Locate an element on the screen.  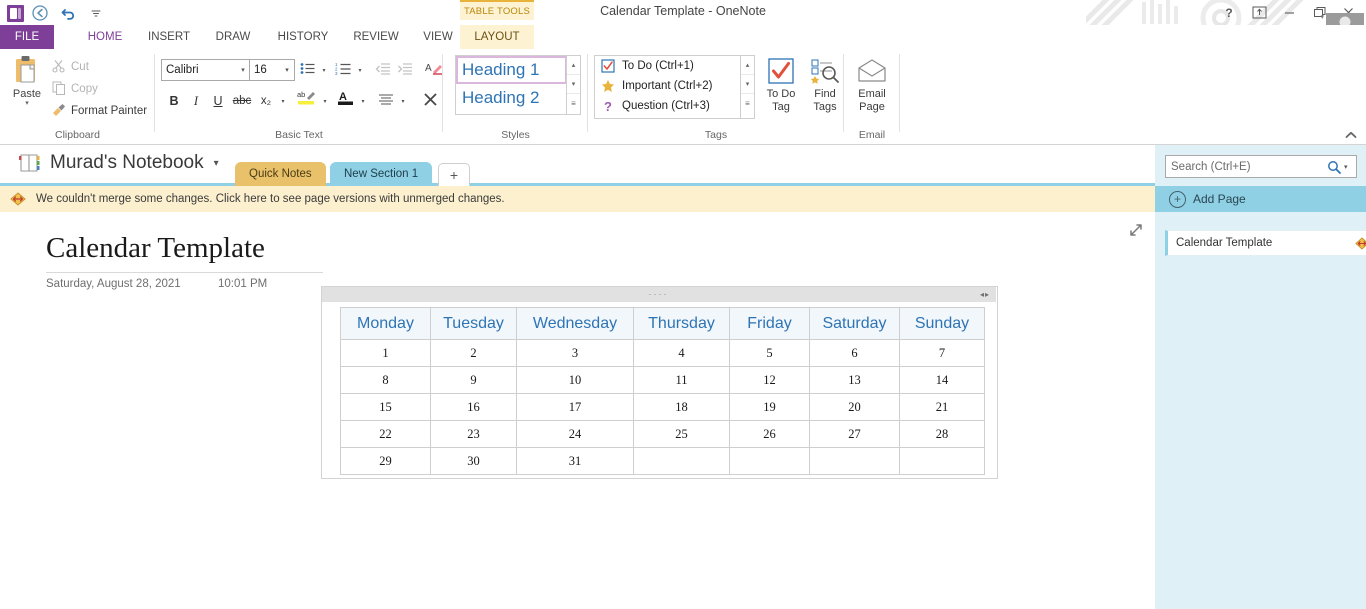
collapse-ribbon-button is located at coordinates (1351, 135).